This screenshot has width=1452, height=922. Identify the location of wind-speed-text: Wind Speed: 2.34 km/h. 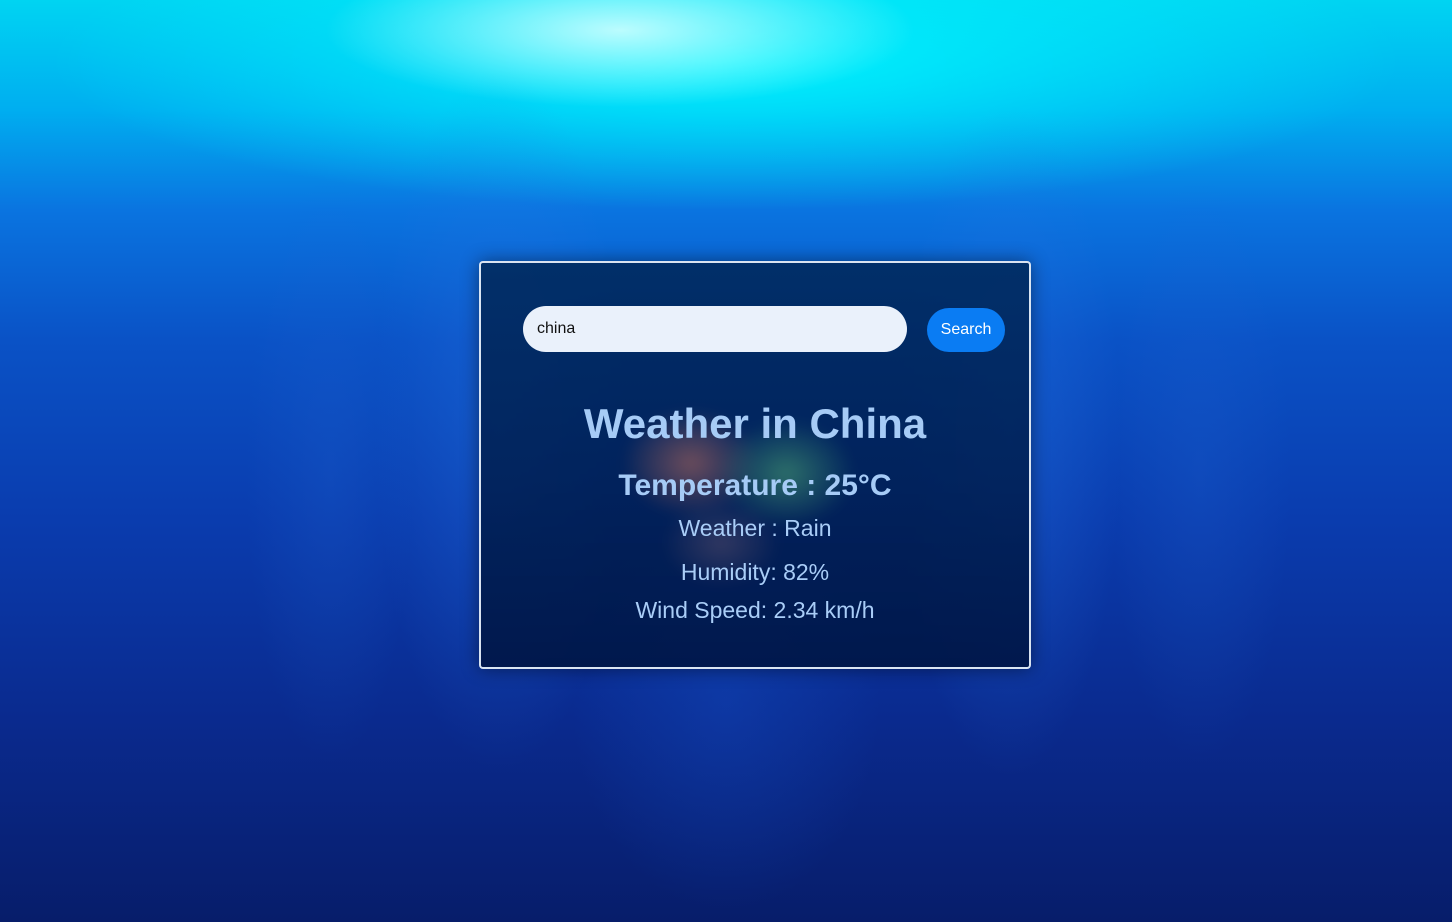
(755, 610).